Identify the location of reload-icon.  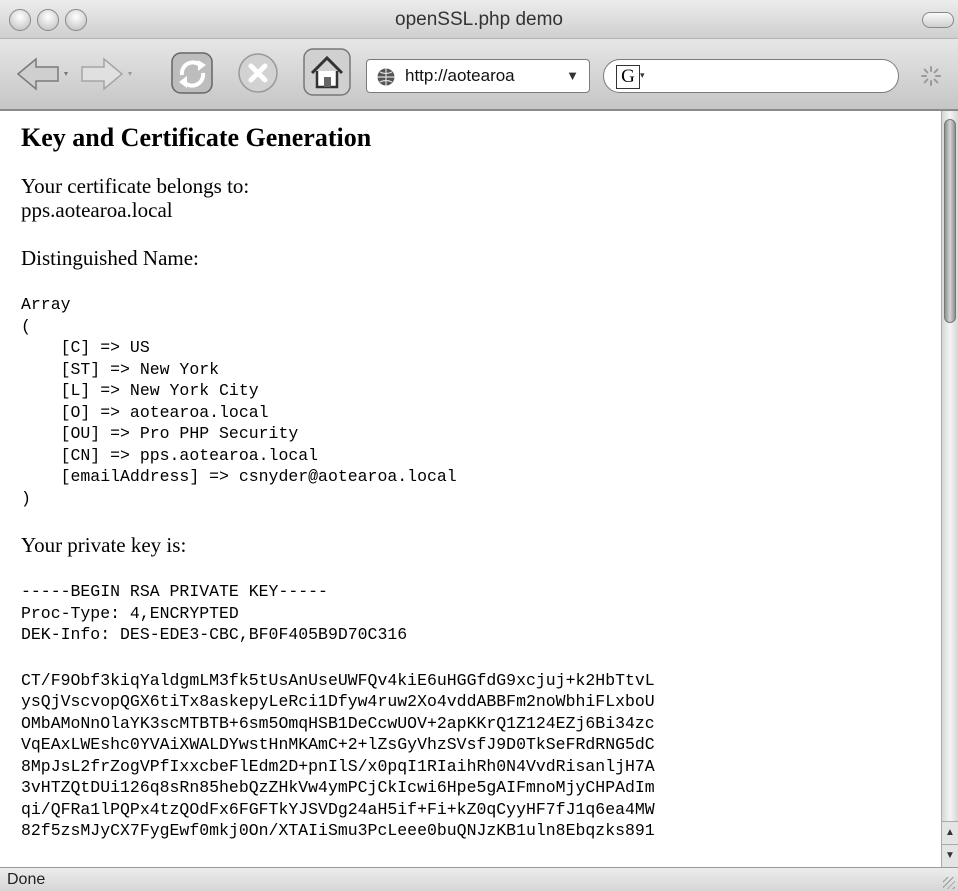
(193, 74).